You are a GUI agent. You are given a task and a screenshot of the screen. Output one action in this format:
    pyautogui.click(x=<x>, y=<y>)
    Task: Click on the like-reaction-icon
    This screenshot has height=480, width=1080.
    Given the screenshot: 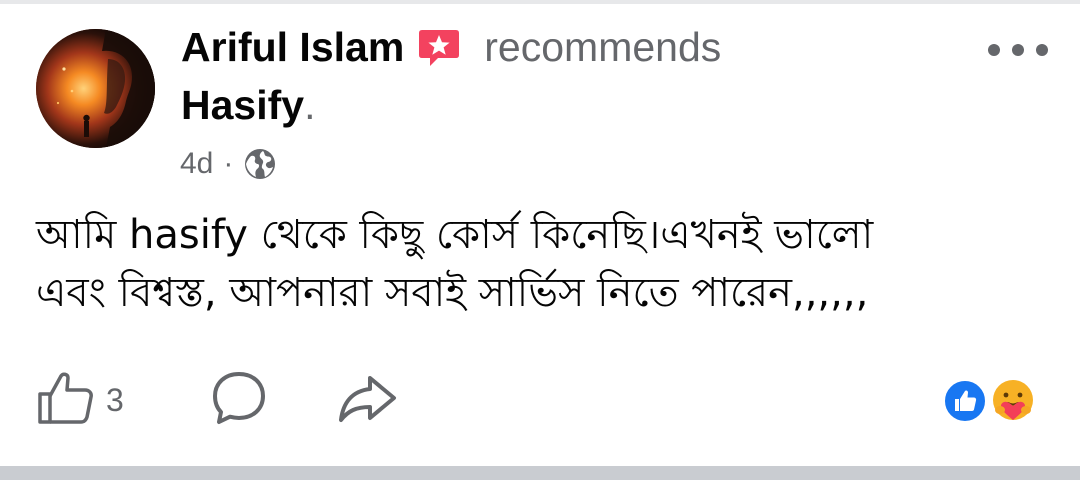 What is the action you would take?
    pyautogui.click(x=965, y=401)
    